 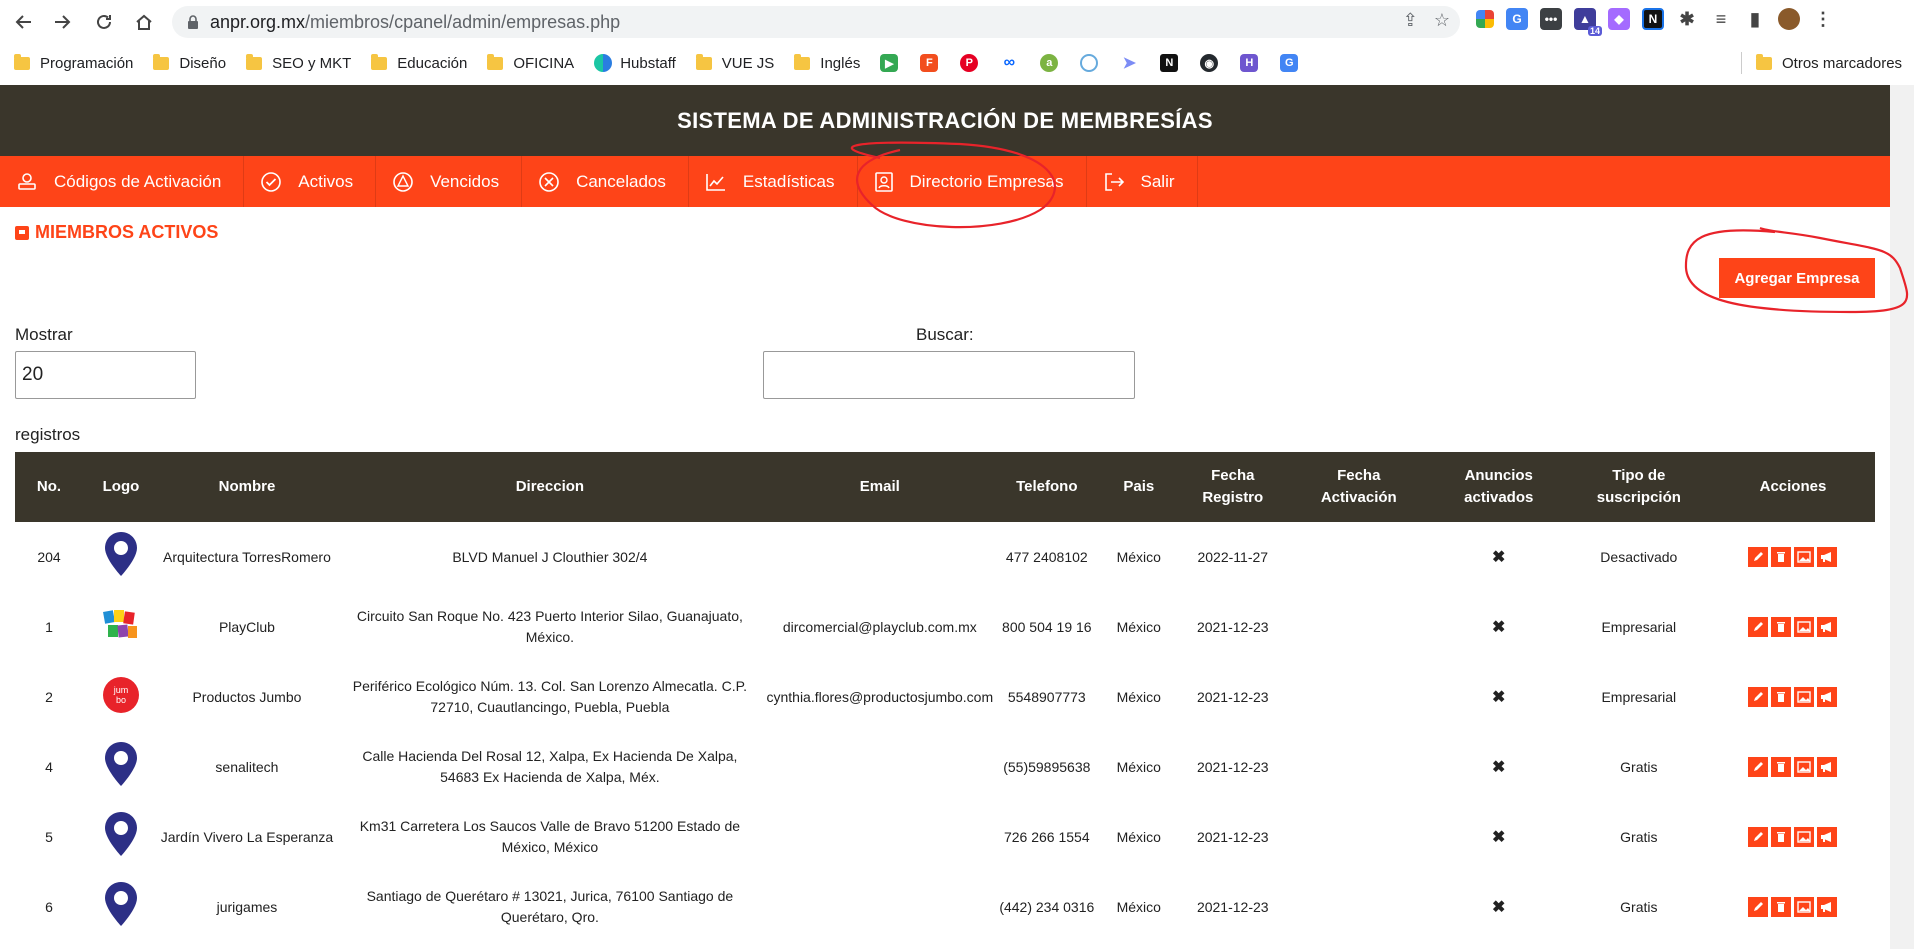 What do you see at coordinates (1721, 19) in the screenshot?
I see `queue-icon: ≡` at bounding box center [1721, 19].